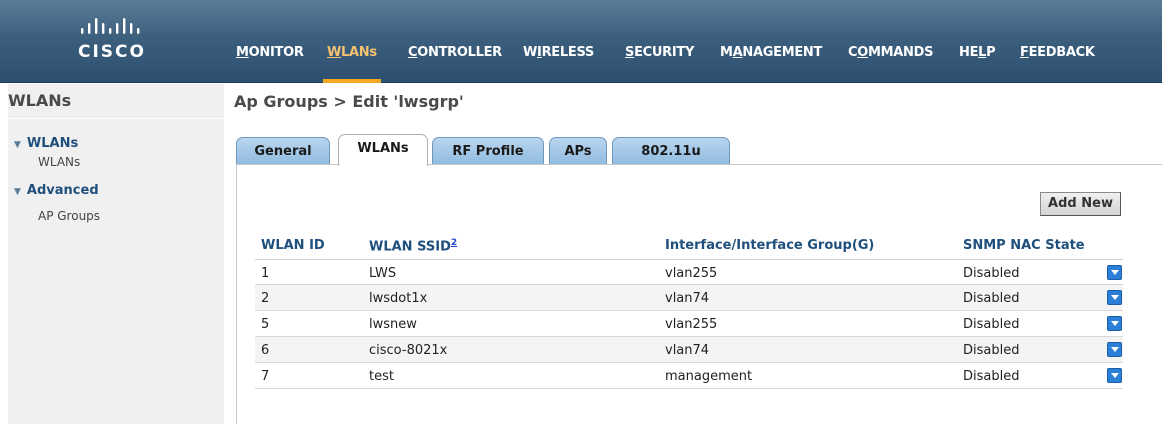 Image resolution: width=1162 pixels, height=424 pixels. Describe the element at coordinates (116, 254) in the screenshot. I see `sidebar-panel: WLANs ▼ WLANs WLANs ▼ Advanced AP Groups` at that location.